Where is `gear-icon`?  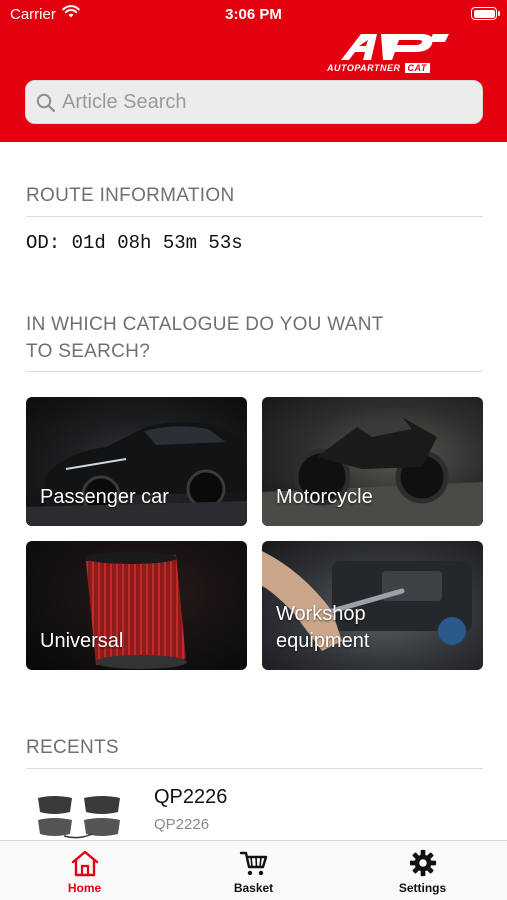 gear-icon is located at coordinates (422, 863).